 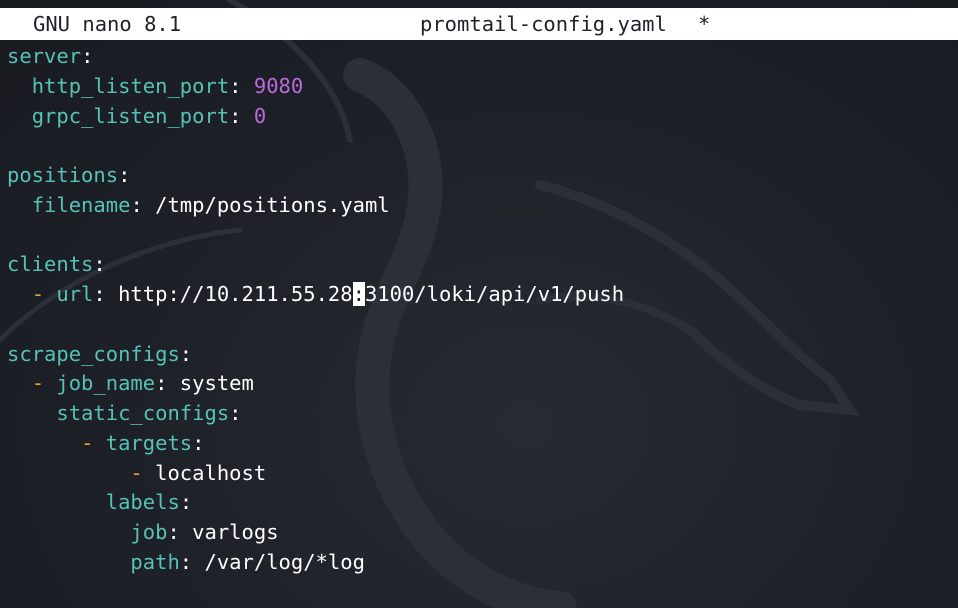 What do you see at coordinates (229, 294) in the screenshot?
I see `yaml-value: http://10.211.55.28` at bounding box center [229, 294].